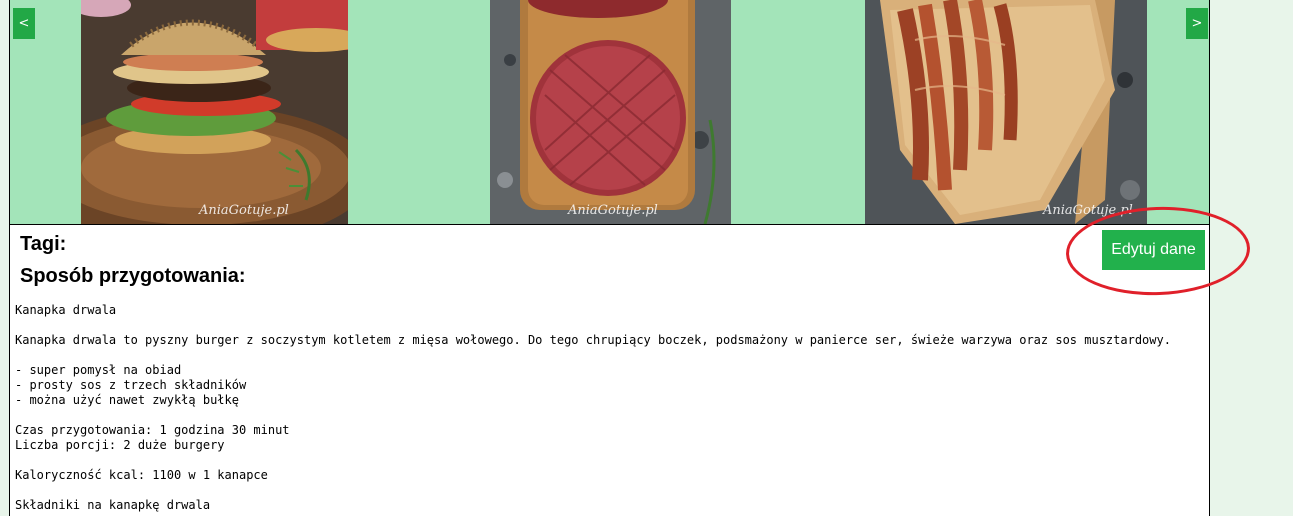 Image resolution: width=1293 pixels, height=516 pixels. What do you see at coordinates (1197, 23) in the screenshot?
I see `carousel-next-button: >` at bounding box center [1197, 23].